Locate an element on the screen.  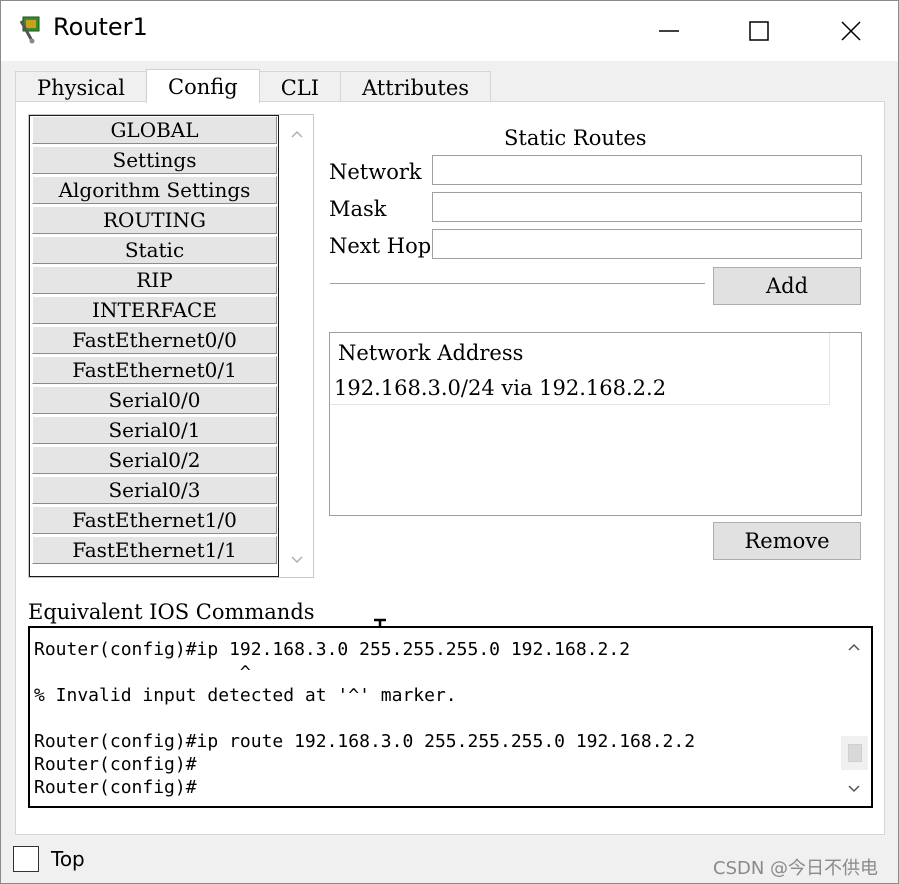
nav-item-algorithm-settings: Algorithm Settings is located at coordinates (154, 190).